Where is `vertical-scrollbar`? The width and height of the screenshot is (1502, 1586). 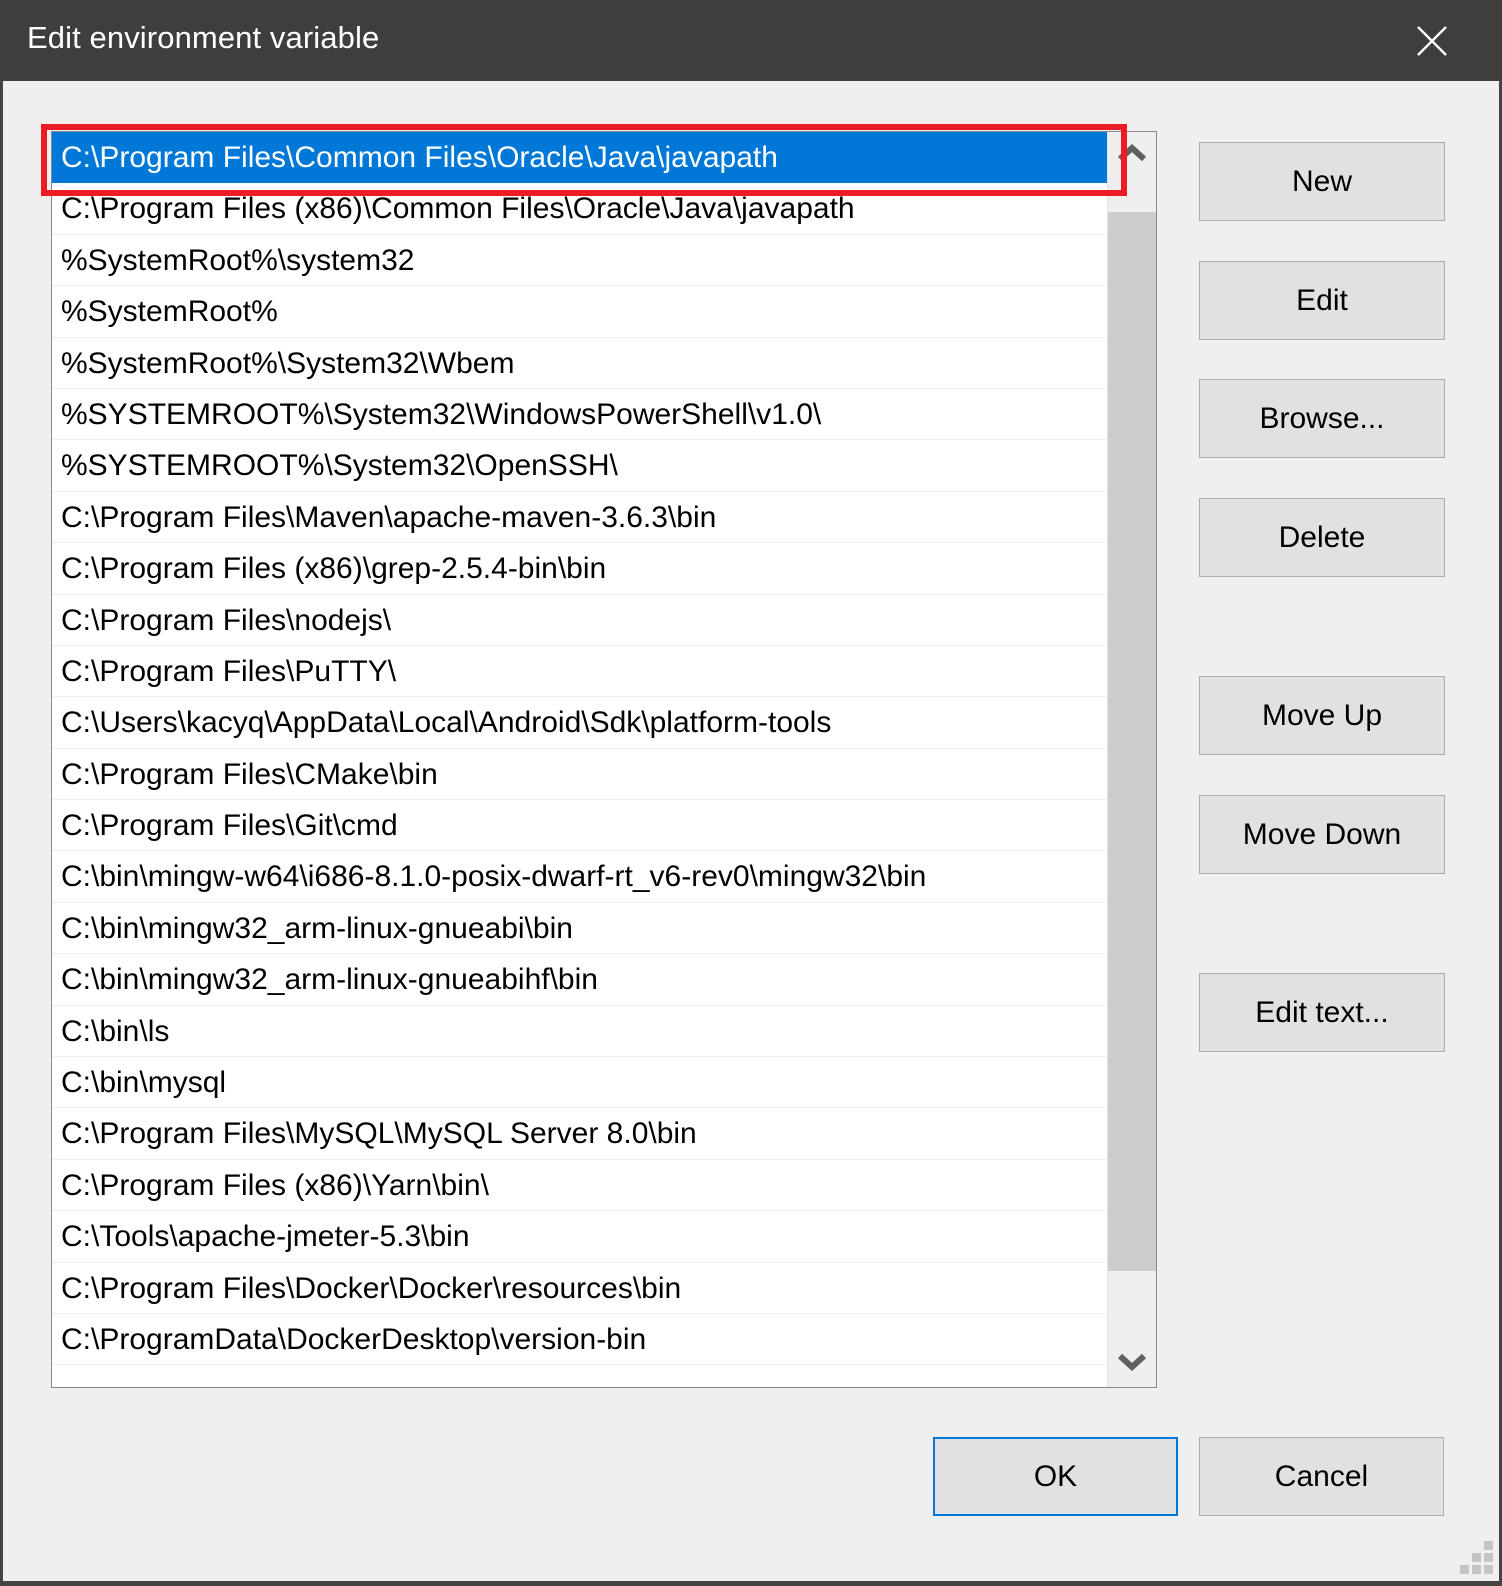
vertical-scrollbar is located at coordinates (1131, 759).